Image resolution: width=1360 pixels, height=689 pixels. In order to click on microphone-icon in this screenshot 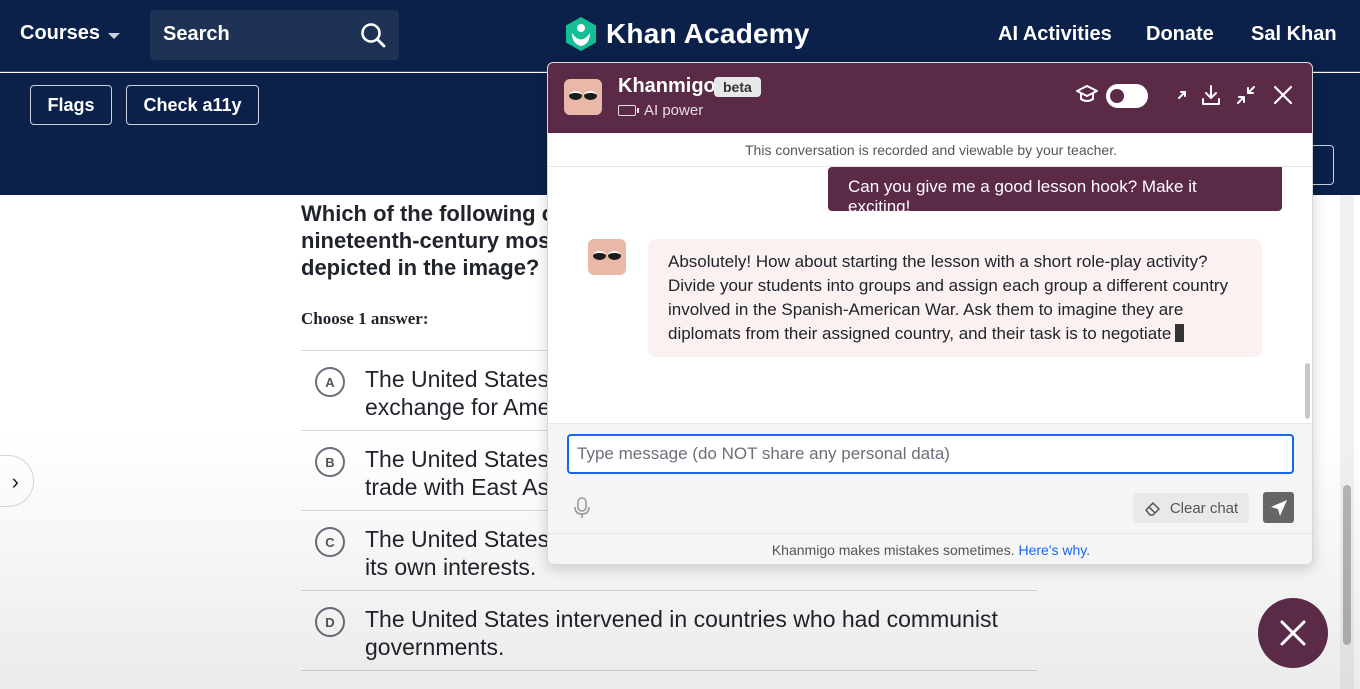, I will do `click(582, 508)`.